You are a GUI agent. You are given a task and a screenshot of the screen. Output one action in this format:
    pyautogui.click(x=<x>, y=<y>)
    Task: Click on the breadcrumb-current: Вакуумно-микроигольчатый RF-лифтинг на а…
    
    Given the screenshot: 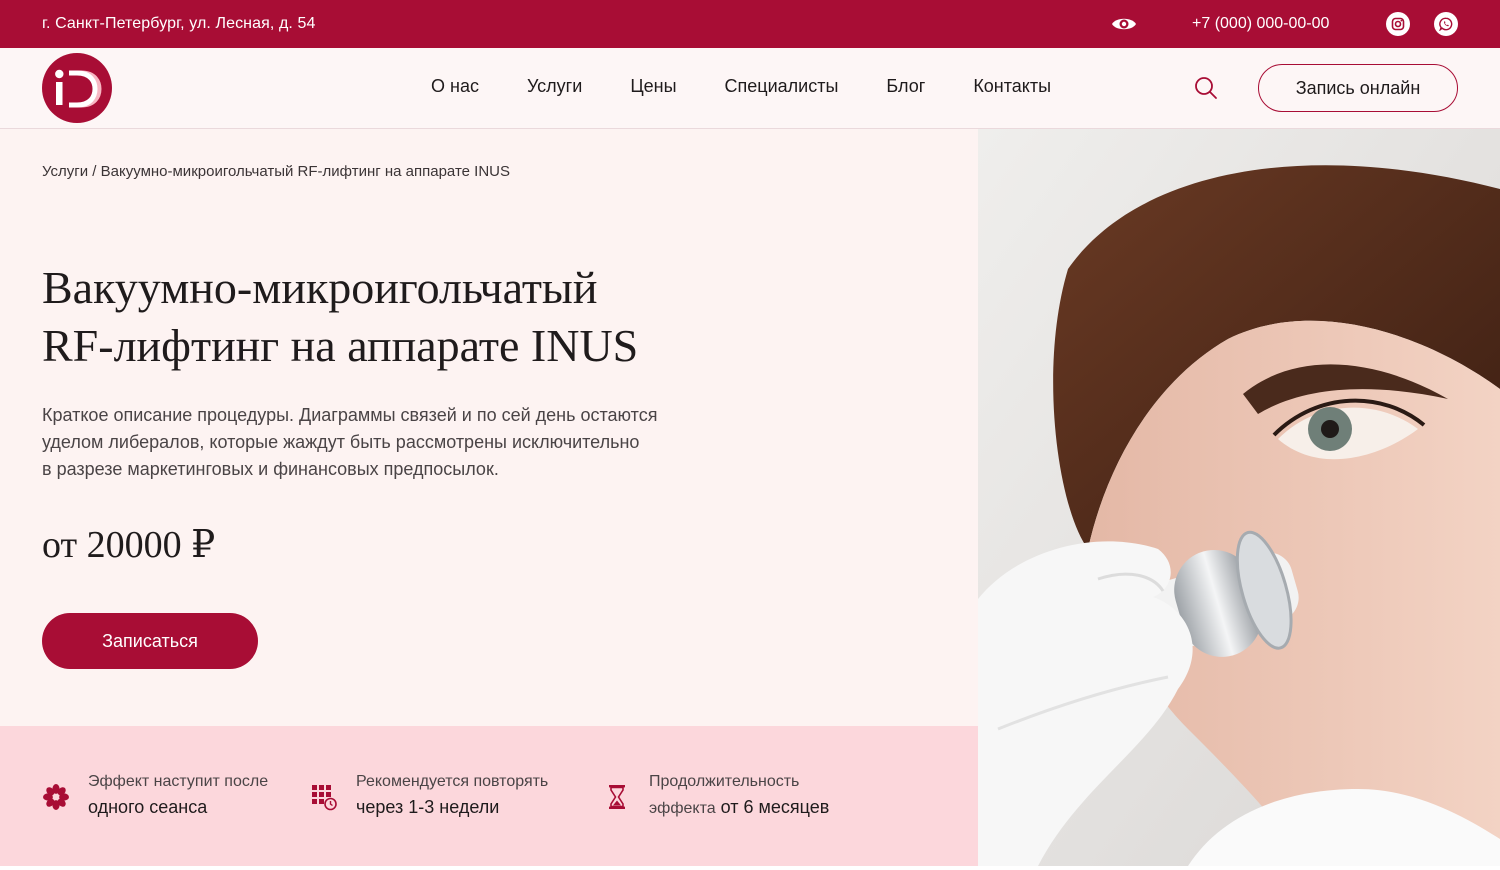 What is the action you would take?
    pyautogui.click(x=305, y=171)
    